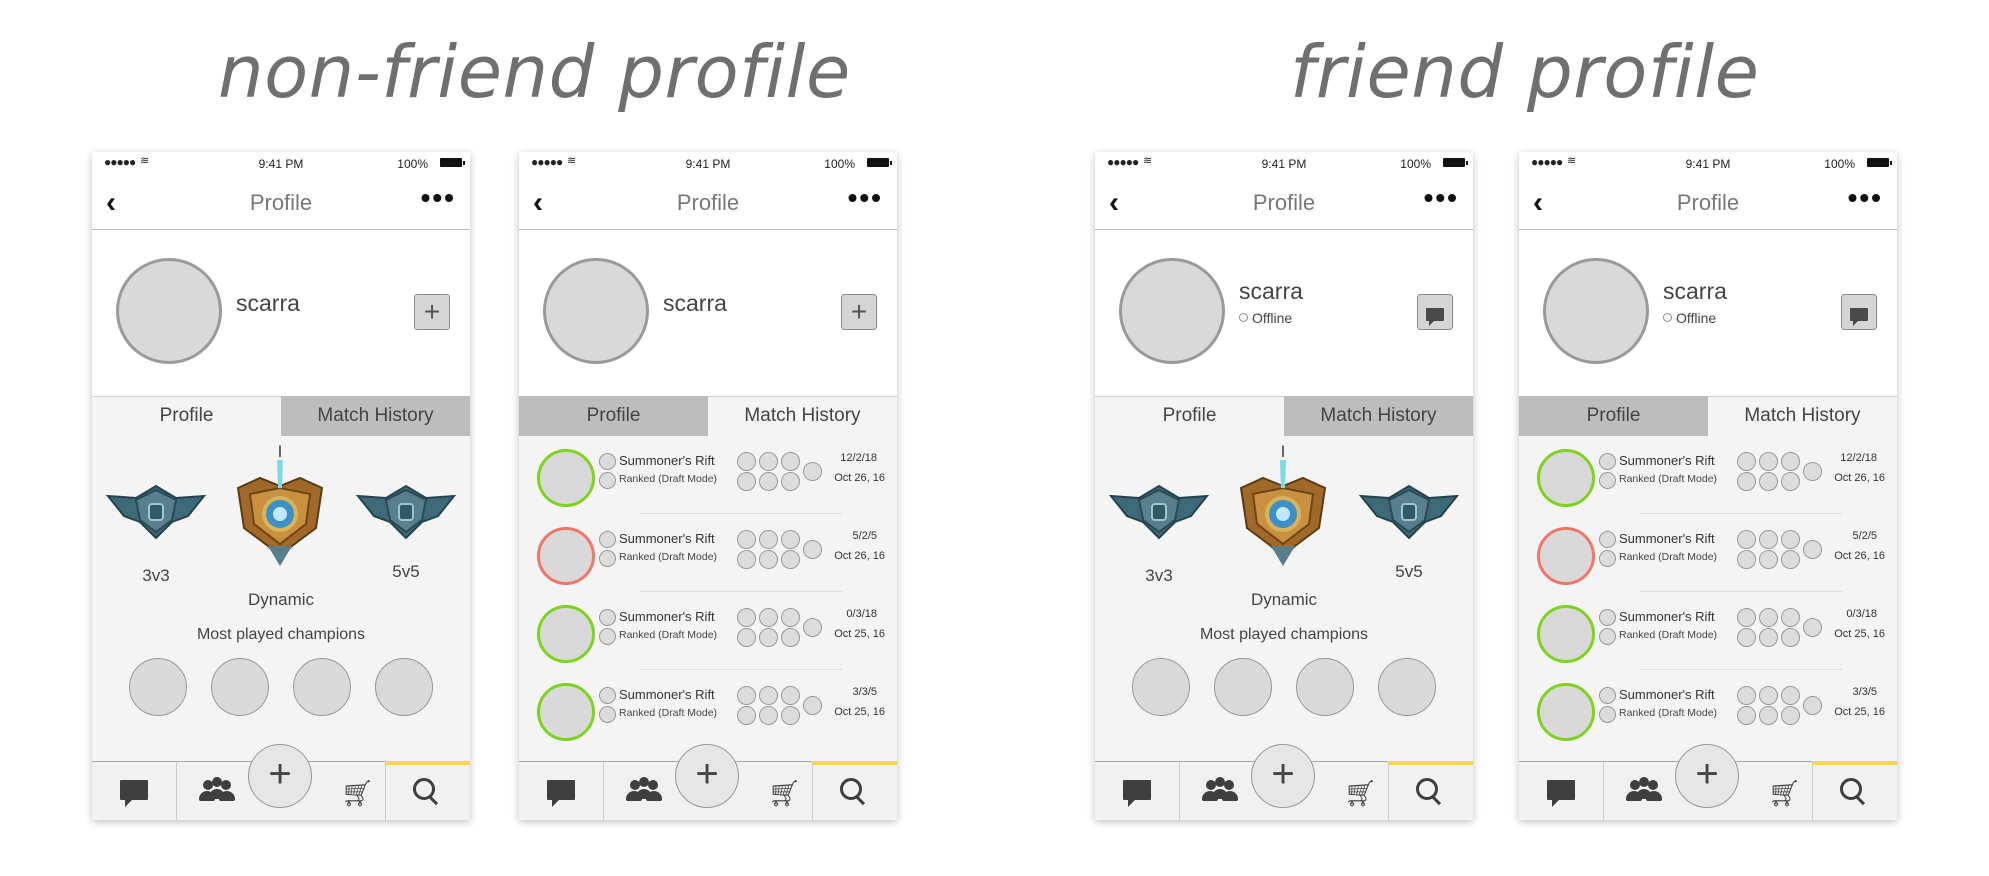 Image resolution: width=1989 pixels, height=876 pixels. What do you see at coordinates (1159, 513) in the screenshot?
I see `rank-emblem-3v3` at bounding box center [1159, 513].